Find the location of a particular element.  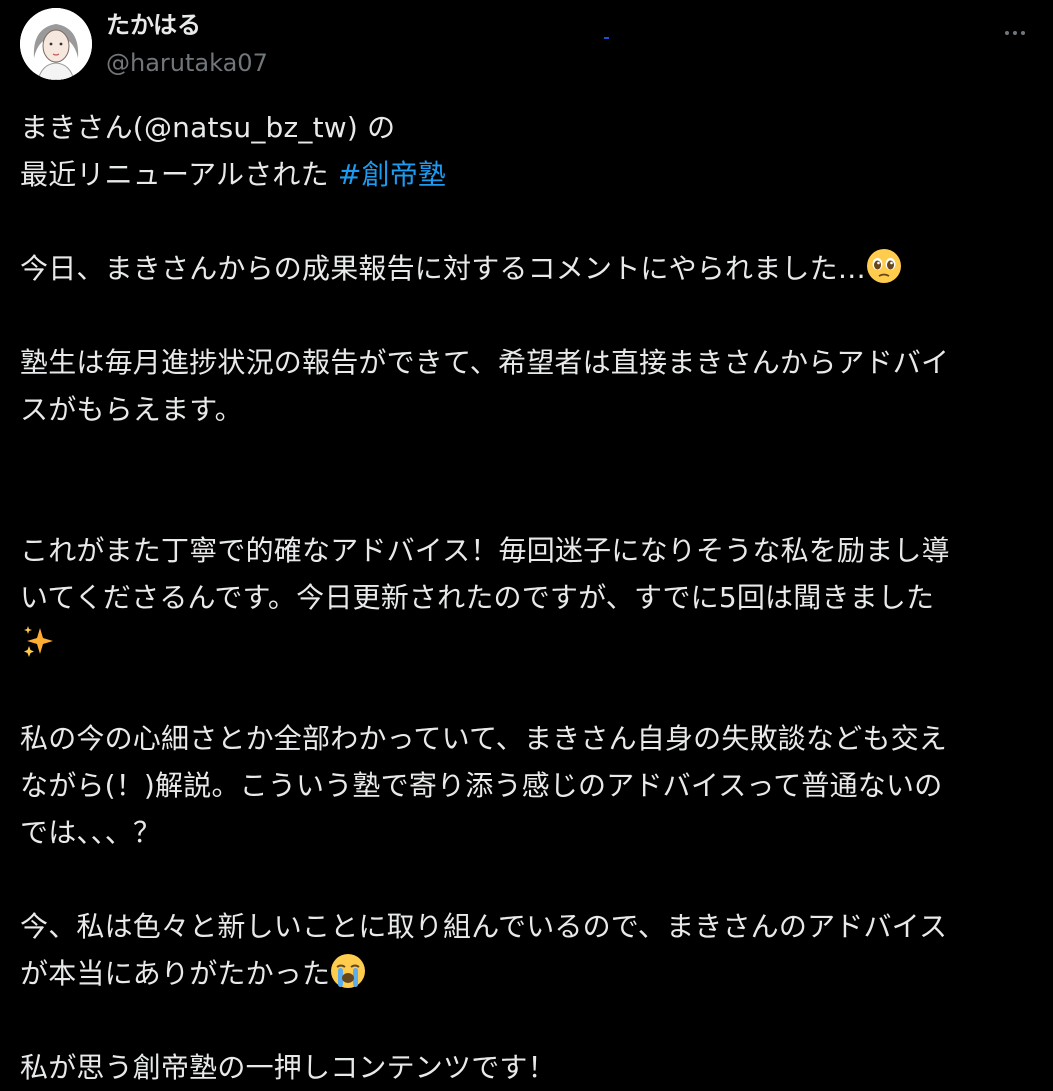

hashtag-link: #創帝塾 is located at coordinates (392, 174).